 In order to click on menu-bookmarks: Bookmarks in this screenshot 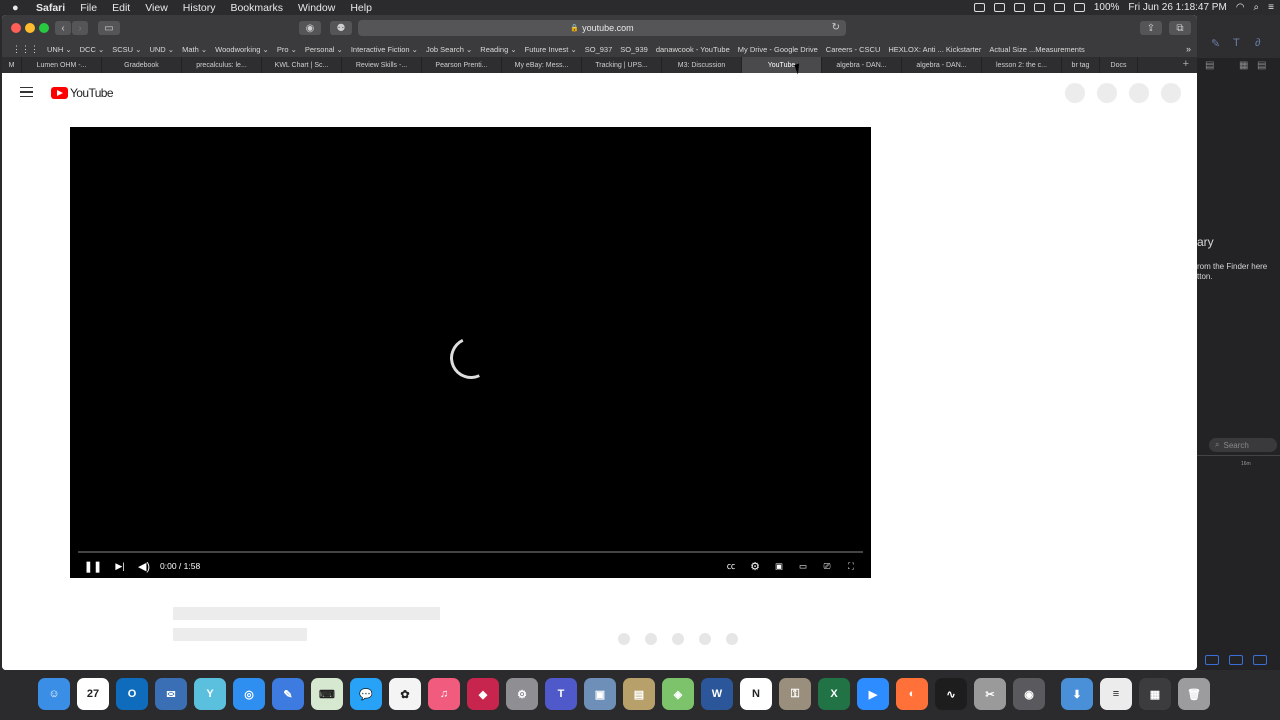, I will do `click(256, 8)`.